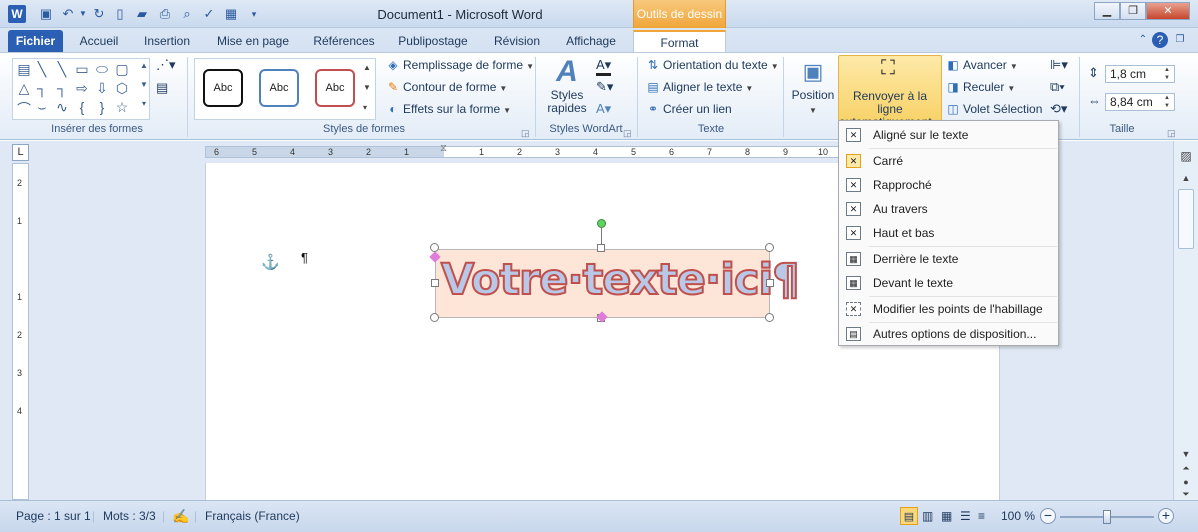  I want to click on menu-item-haut-et-bas: ✕ Haut et bas, so click(948, 233).